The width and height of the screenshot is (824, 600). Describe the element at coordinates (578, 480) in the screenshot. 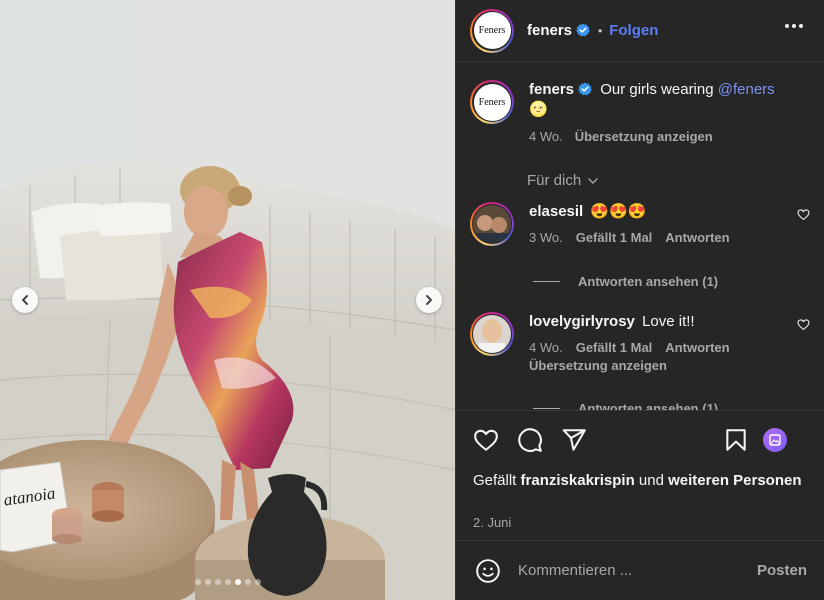

I see `likes-user-link: franziskakrispin` at that location.